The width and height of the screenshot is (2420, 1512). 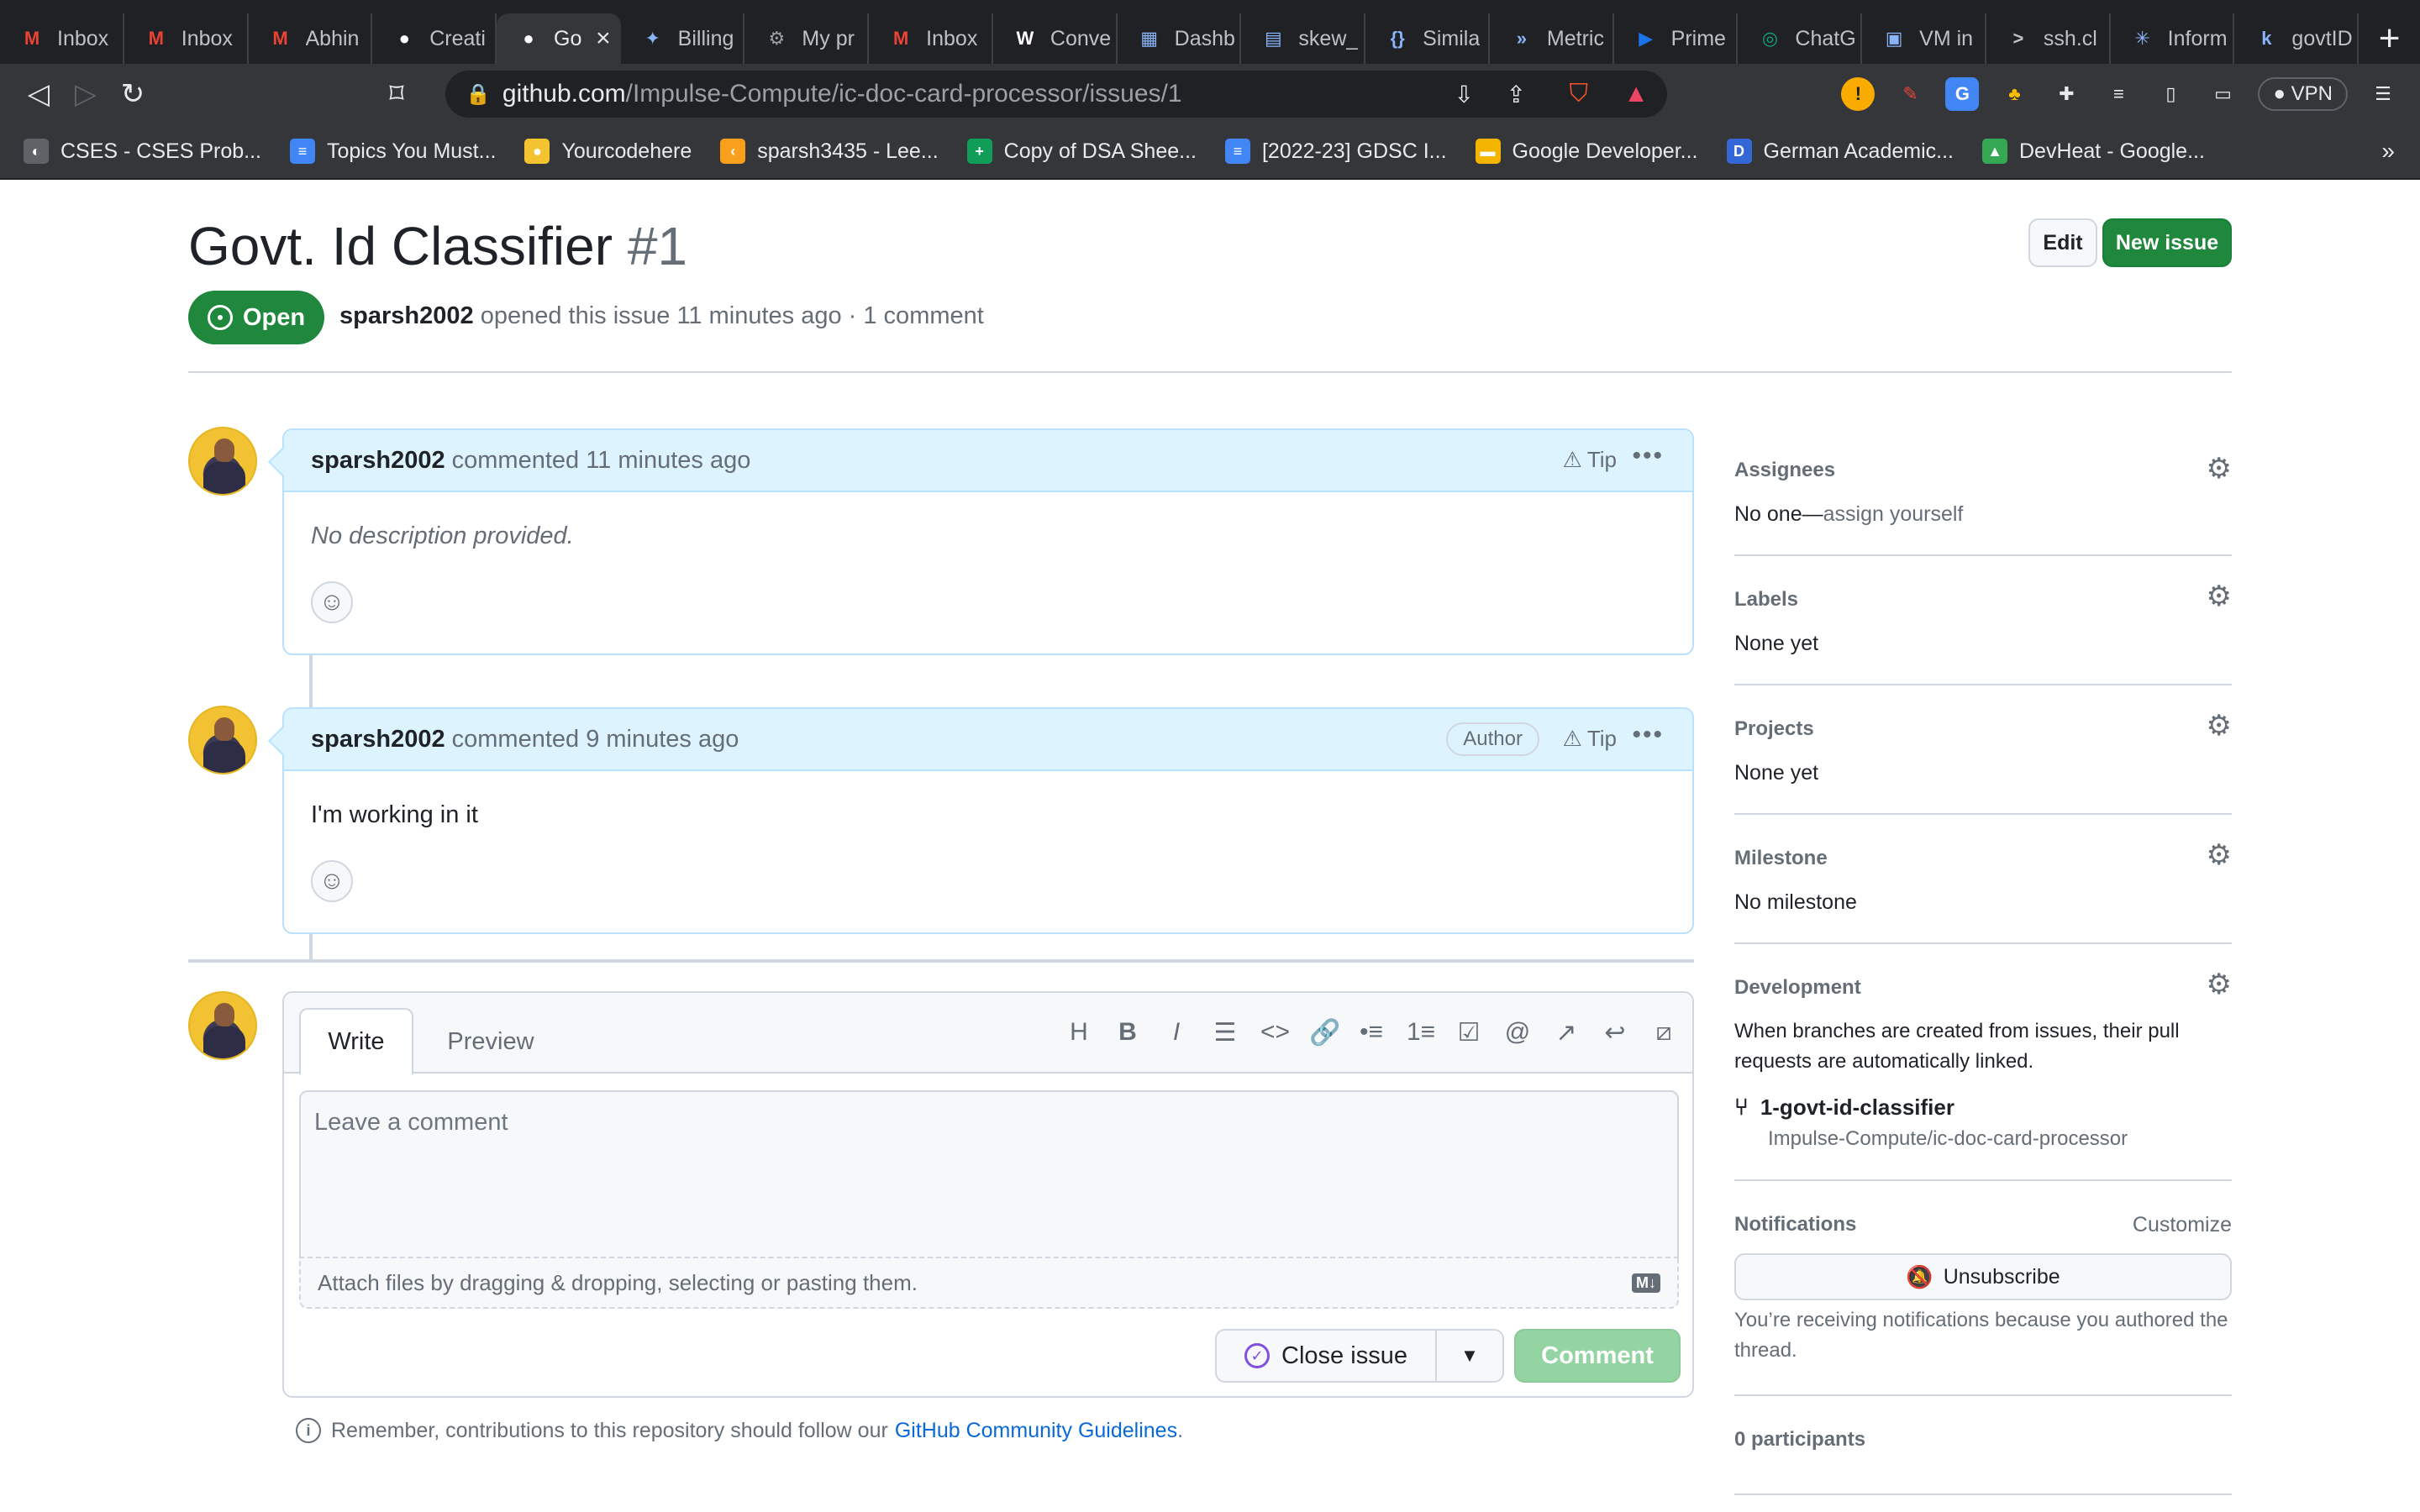 I want to click on sidebar-toggle-icon: ▯, so click(x=2170, y=94).